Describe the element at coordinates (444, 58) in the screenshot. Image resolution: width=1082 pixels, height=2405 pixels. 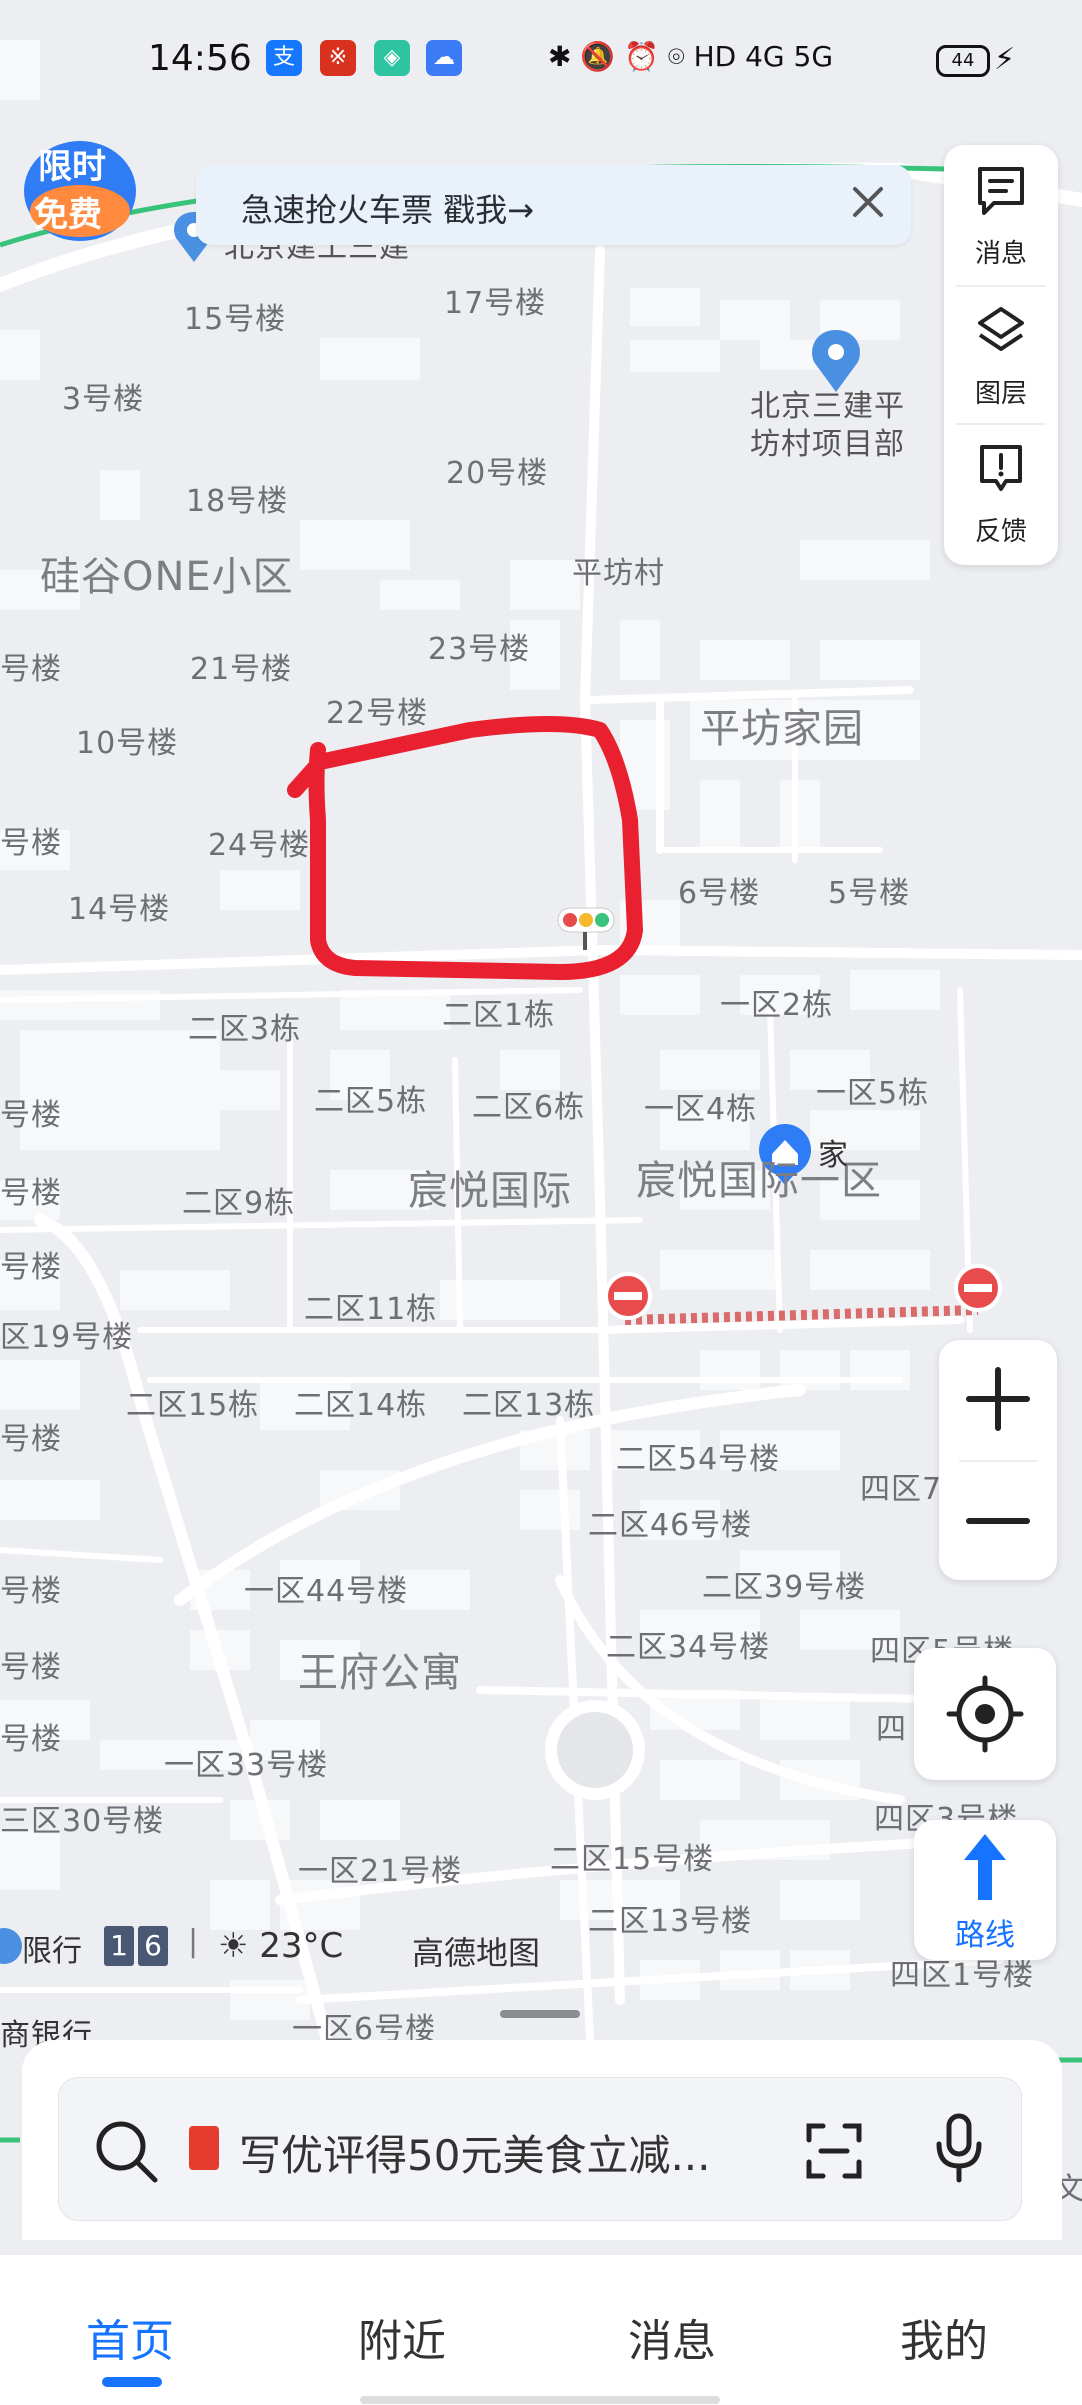
I see `app-blue-icon: ☁` at that location.